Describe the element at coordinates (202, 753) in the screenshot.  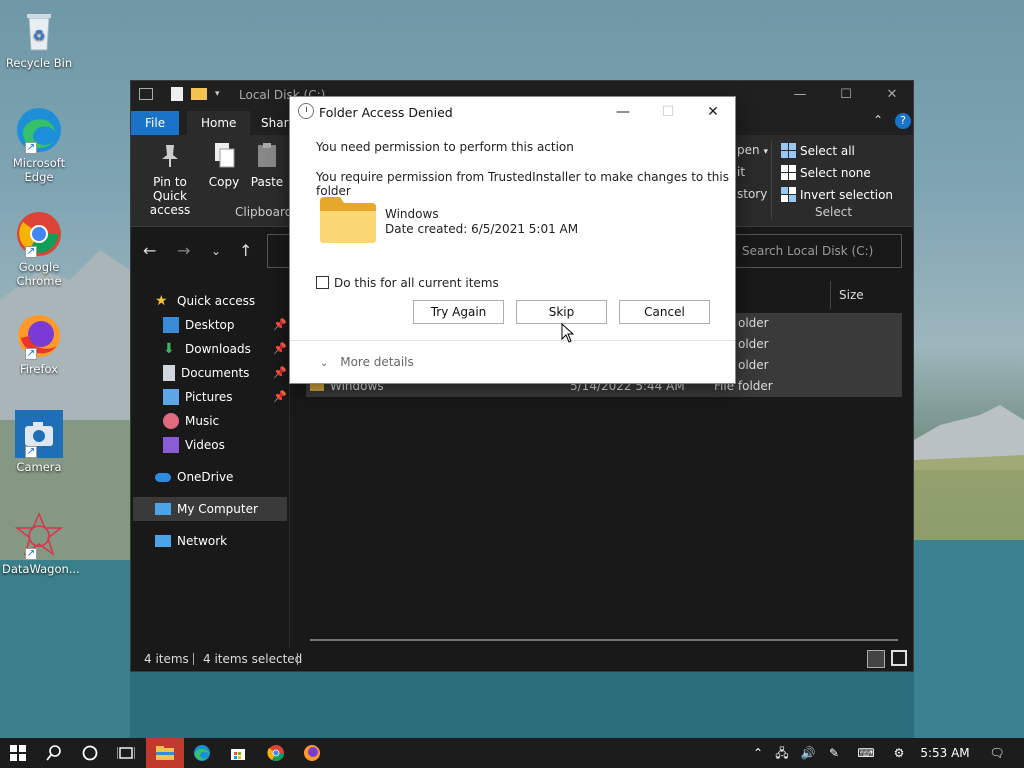
I see `taskbar-edge` at that location.